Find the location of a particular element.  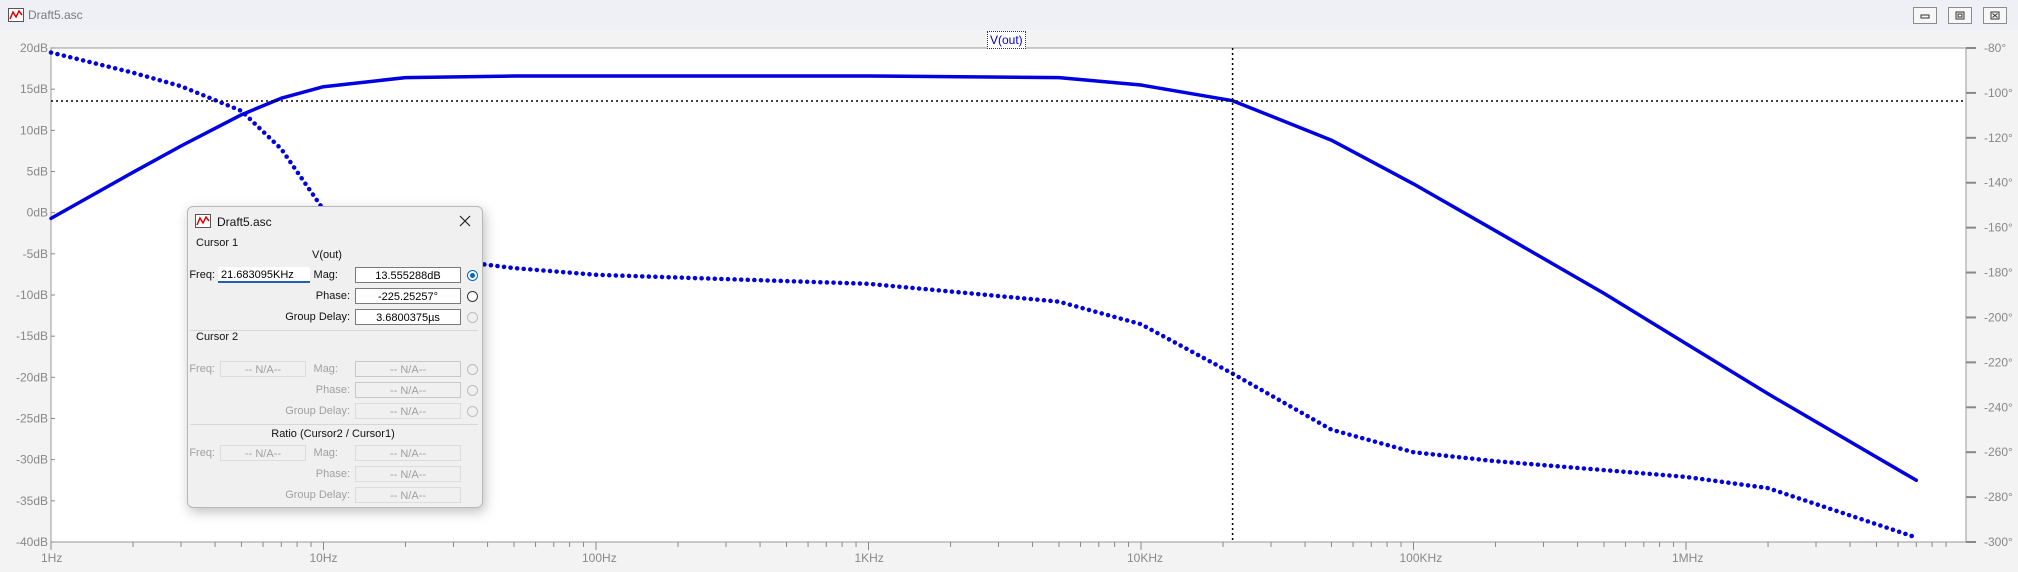

x-tick-label: 10Hz is located at coordinates (324, 558).